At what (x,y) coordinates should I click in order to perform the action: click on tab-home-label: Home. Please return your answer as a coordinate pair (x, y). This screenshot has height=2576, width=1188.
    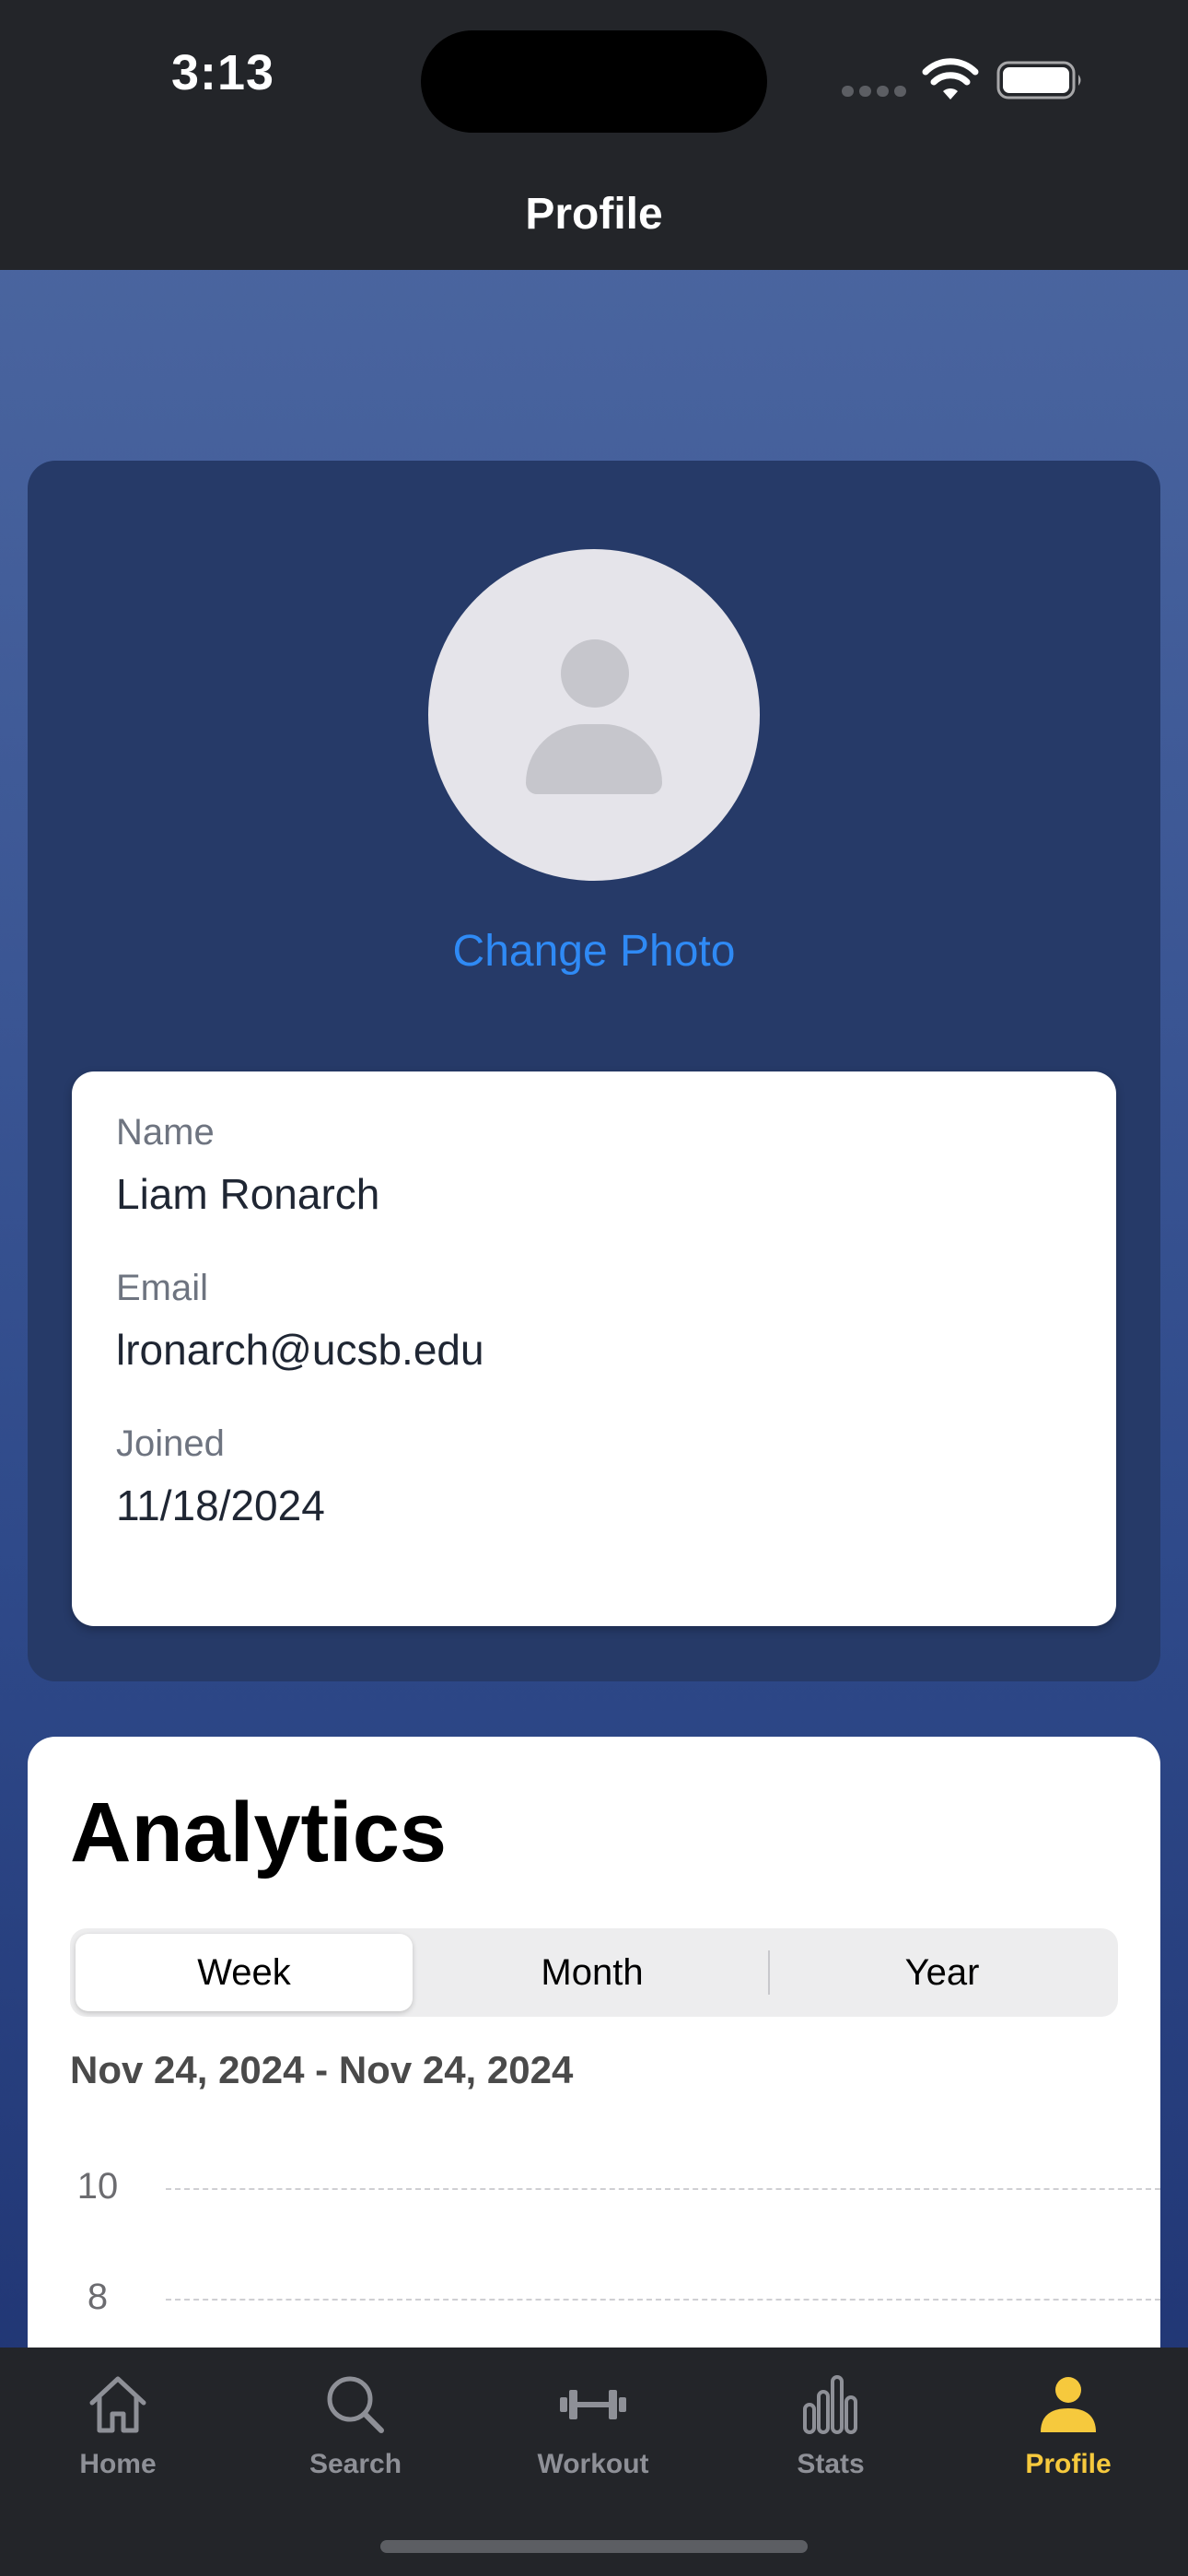
    Looking at the image, I should click on (118, 2464).